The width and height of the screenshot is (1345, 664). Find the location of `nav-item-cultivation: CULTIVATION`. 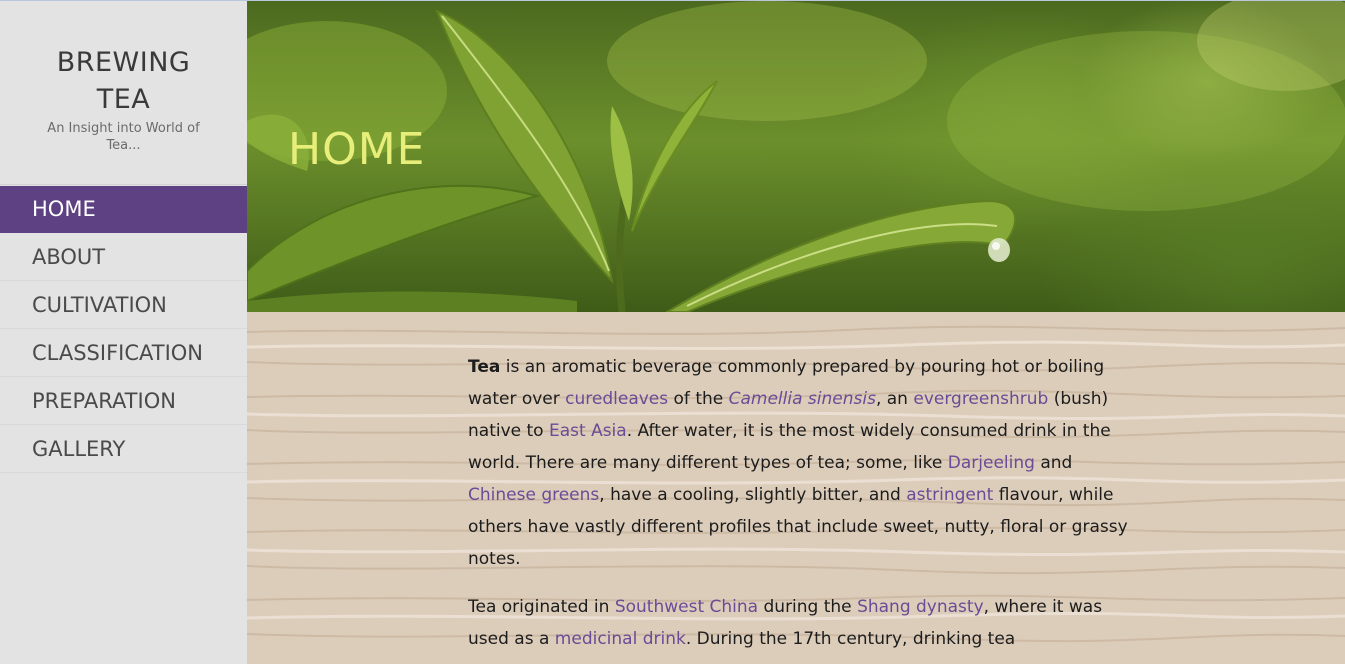

nav-item-cultivation: CULTIVATION is located at coordinates (123, 305).